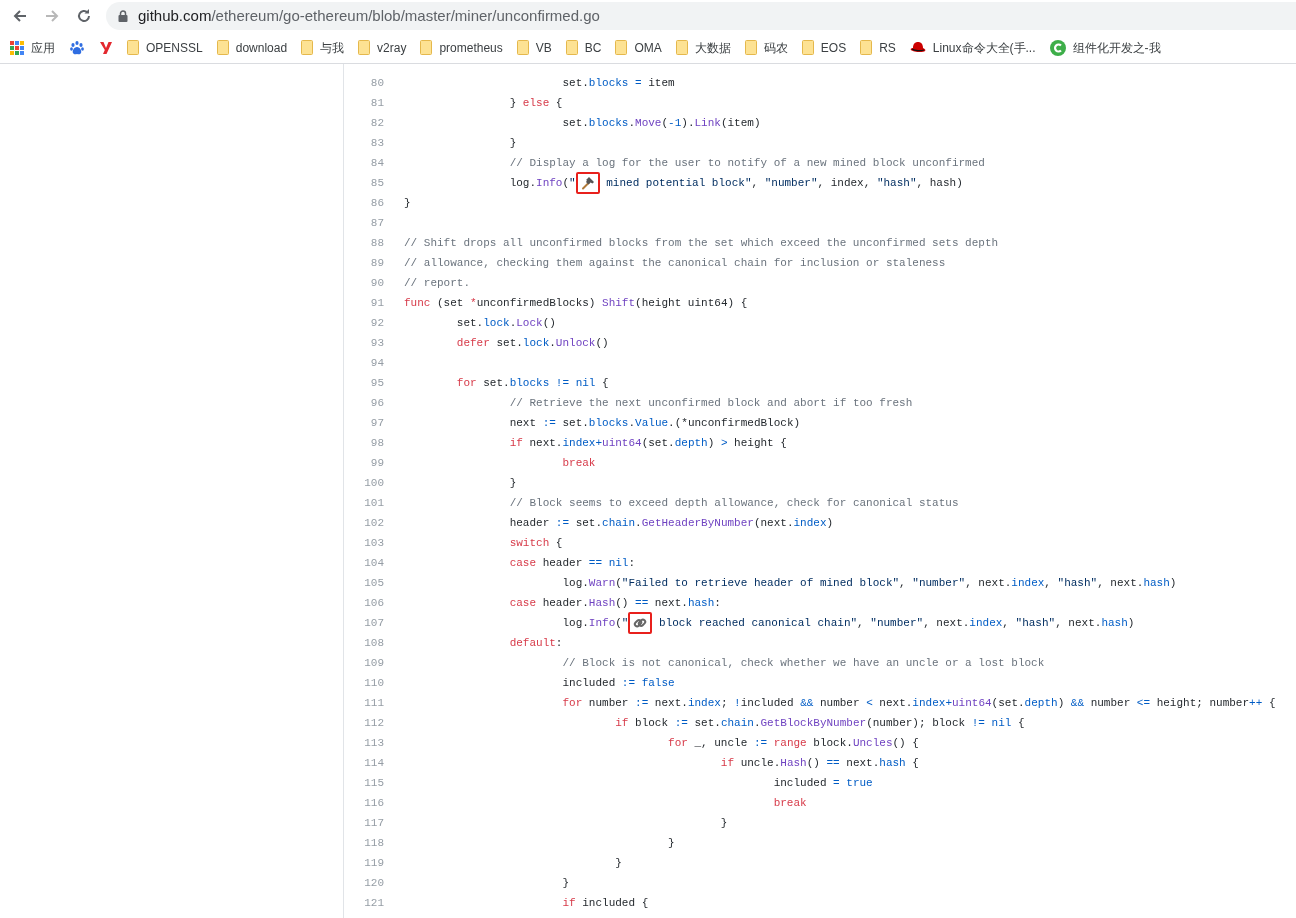 The width and height of the screenshot is (1296, 918). Describe the element at coordinates (374, 683) in the screenshot. I see `line-number: 110` at that location.